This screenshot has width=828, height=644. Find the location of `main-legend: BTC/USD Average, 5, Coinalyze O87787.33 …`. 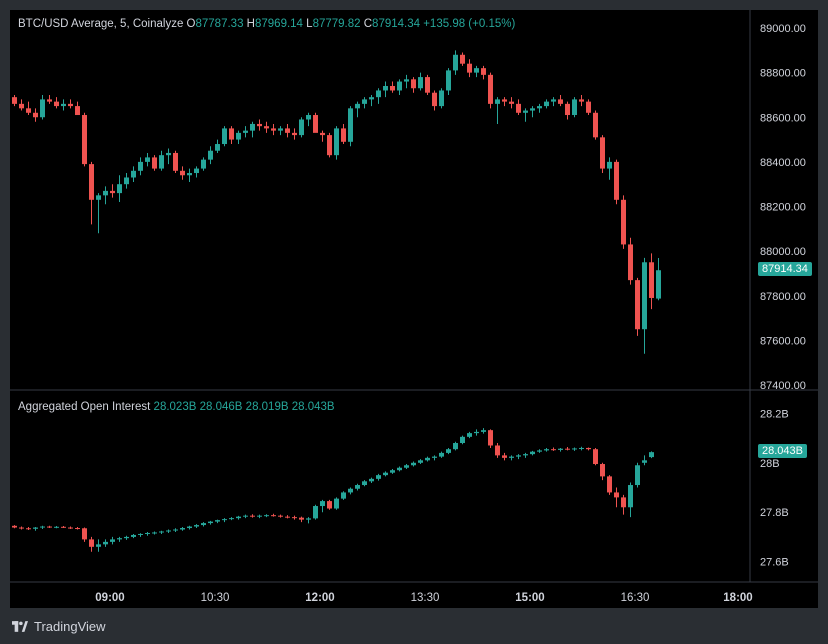

main-legend: BTC/USD Average, 5, Coinalyze O87787.33 … is located at coordinates (266, 24).